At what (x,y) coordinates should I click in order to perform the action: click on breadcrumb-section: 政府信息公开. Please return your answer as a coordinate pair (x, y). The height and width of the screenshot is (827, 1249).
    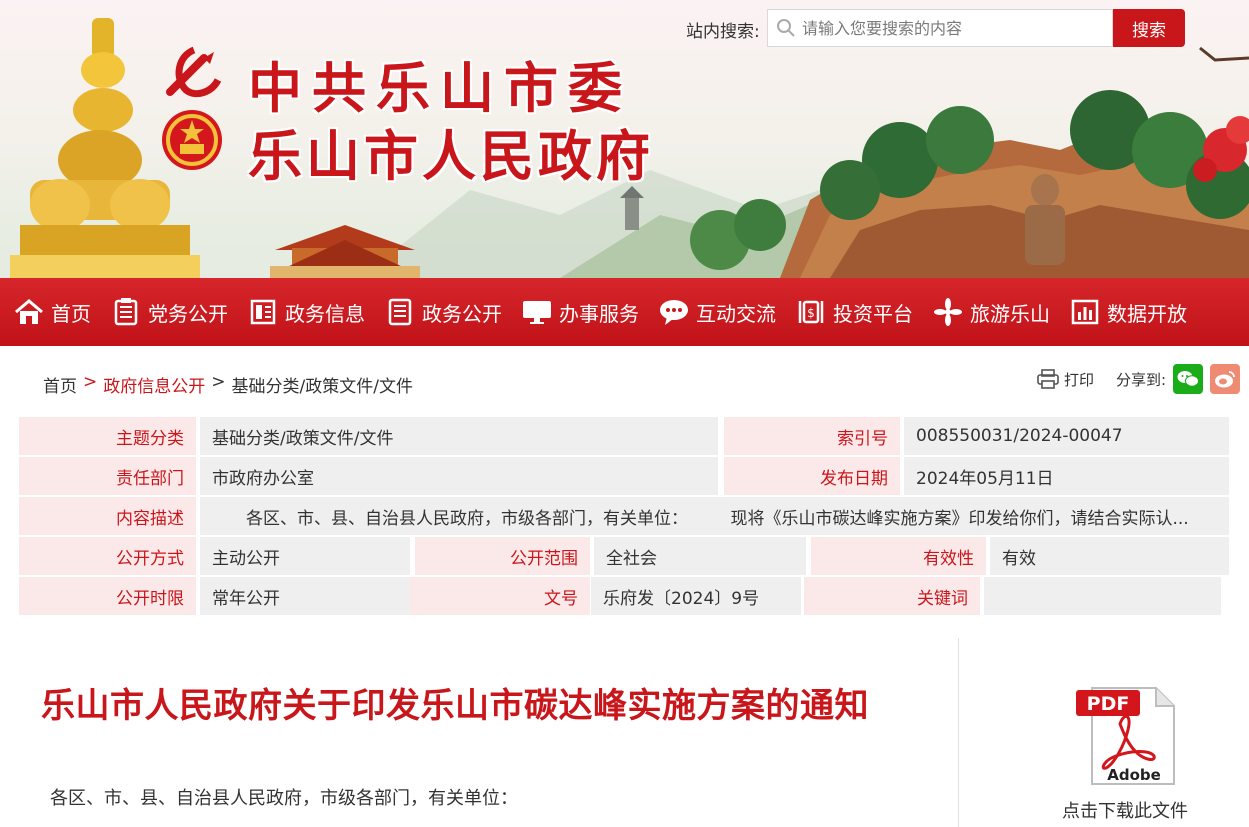
    Looking at the image, I should click on (154, 384).